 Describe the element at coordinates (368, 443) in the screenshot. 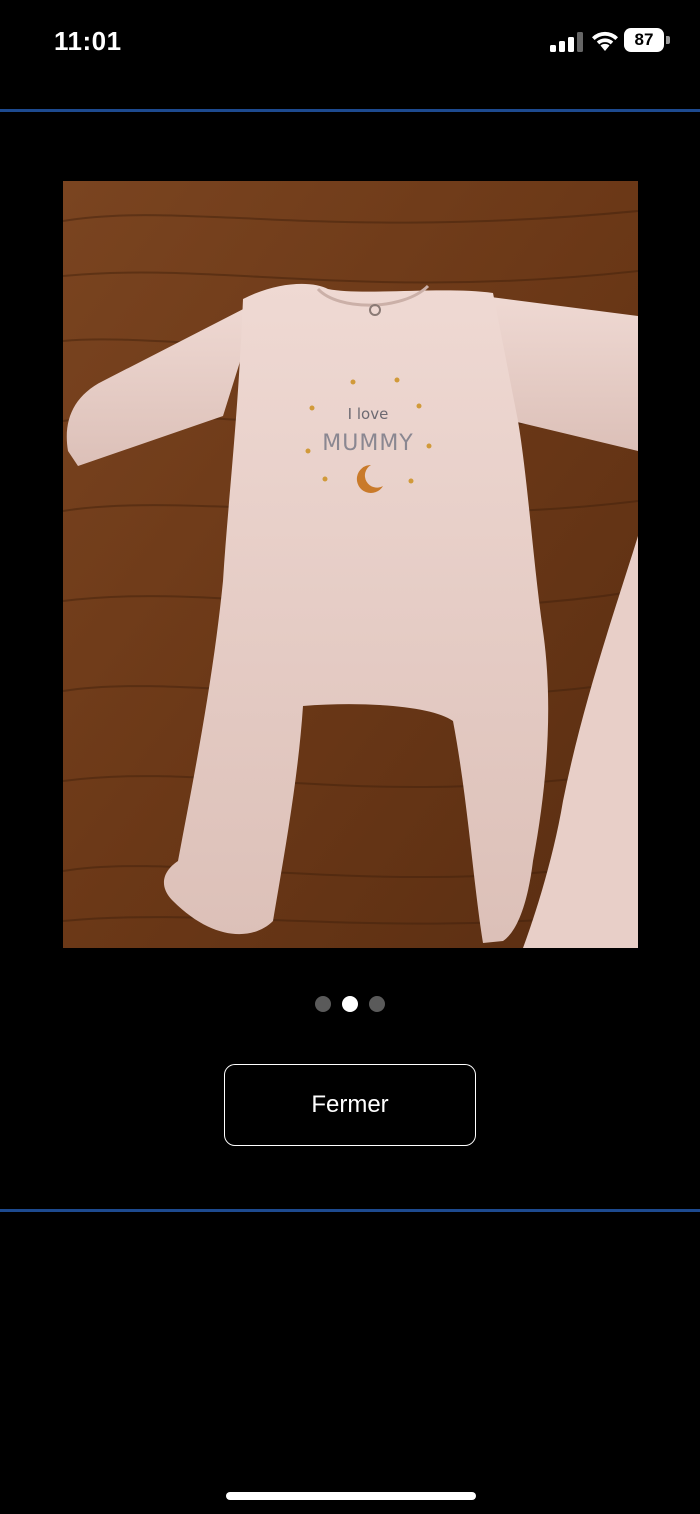

I see `print-line-2: MUMMY` at that location.